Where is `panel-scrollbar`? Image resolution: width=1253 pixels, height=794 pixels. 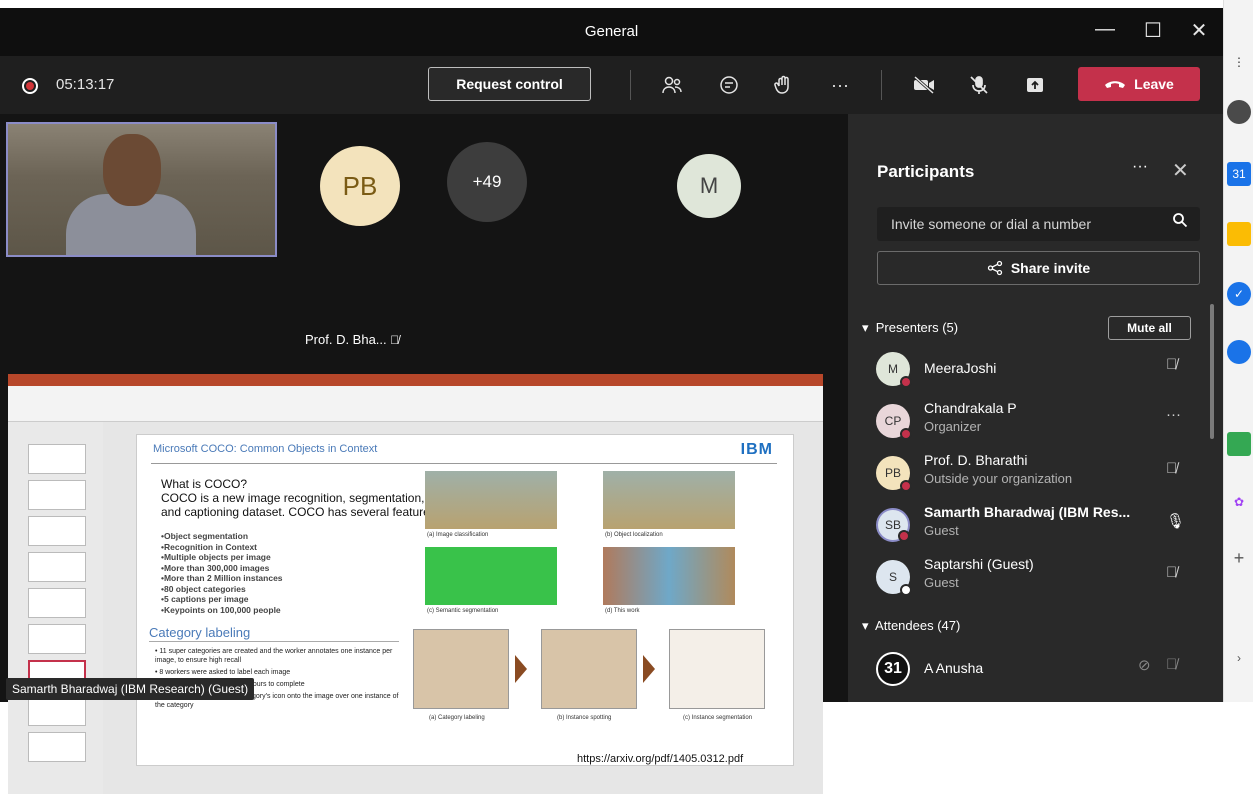
panel-scrollbar is located at coordinates (1212, 371).